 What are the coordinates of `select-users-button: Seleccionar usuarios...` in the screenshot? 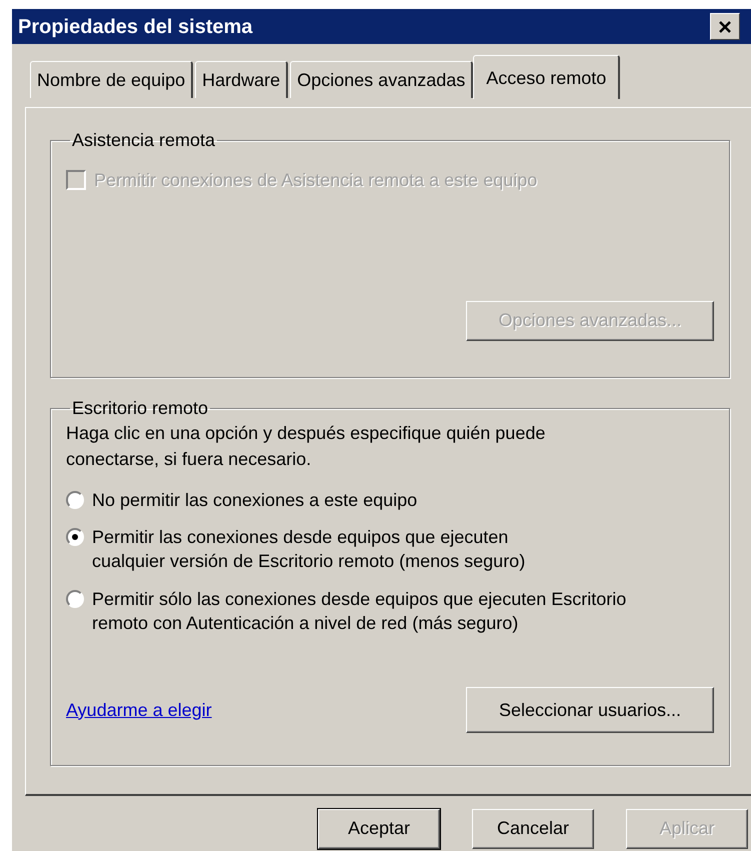 It's located at (590, 710).